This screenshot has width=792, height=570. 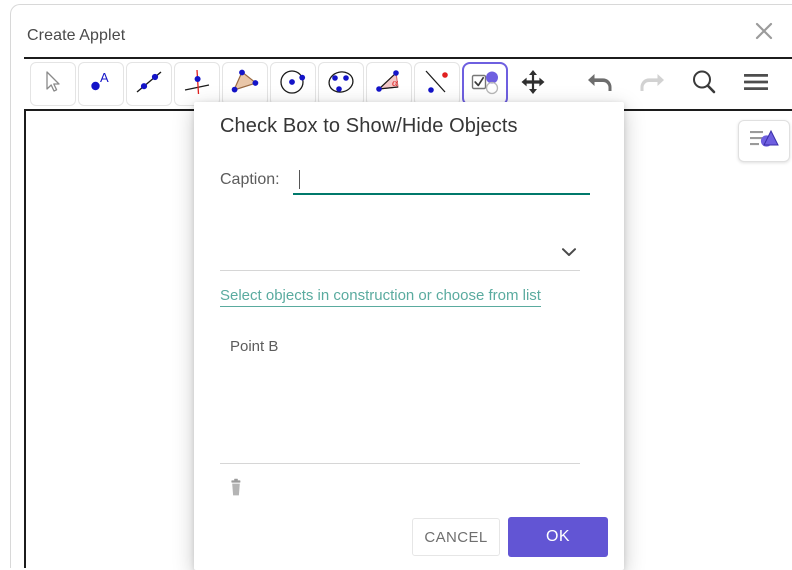 What do you see at coordinates (401, 31) in the screenshot?
I see `title-bar: Create Applet` at bounding box center [401, 31].